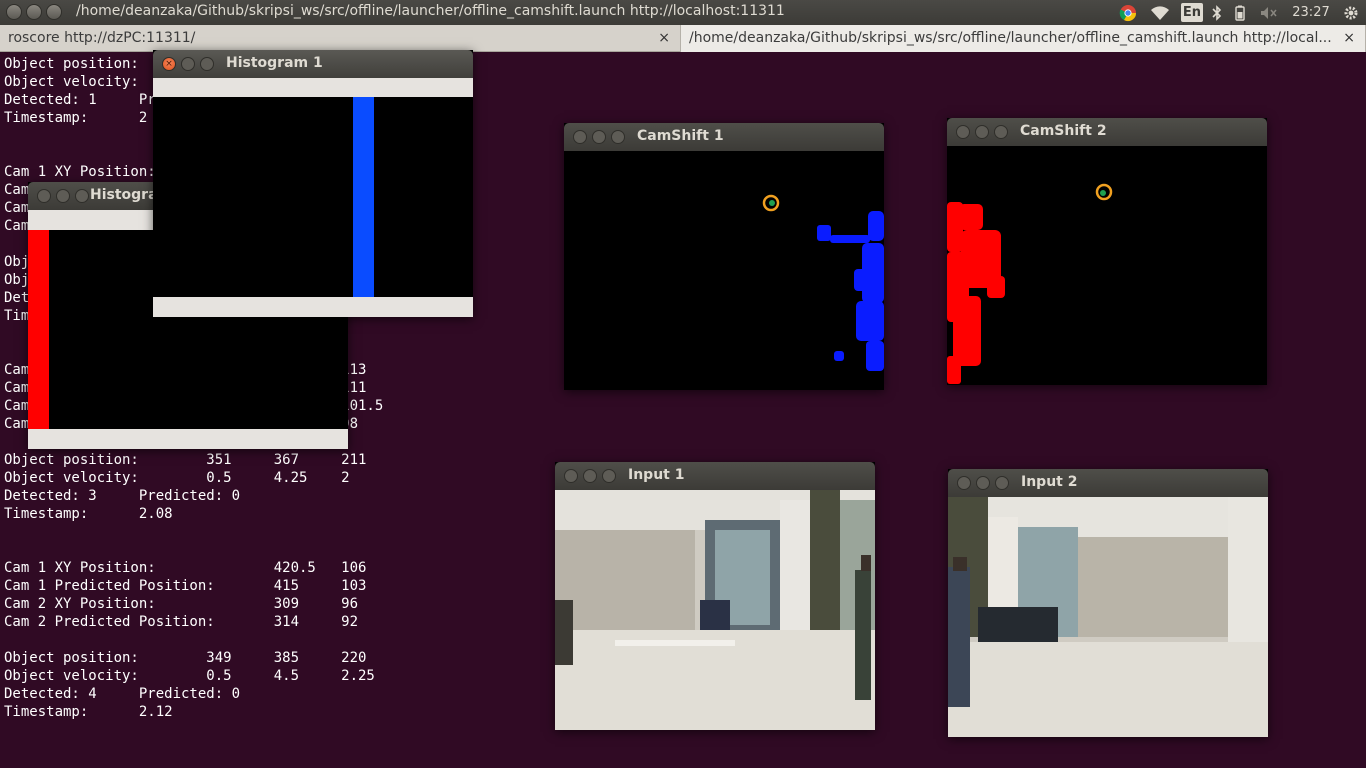 Image resolution: width=1366 pixels, height=768 pixels. I want to click on terminal-line: Timestamp: 2.12, so click(88, 712).